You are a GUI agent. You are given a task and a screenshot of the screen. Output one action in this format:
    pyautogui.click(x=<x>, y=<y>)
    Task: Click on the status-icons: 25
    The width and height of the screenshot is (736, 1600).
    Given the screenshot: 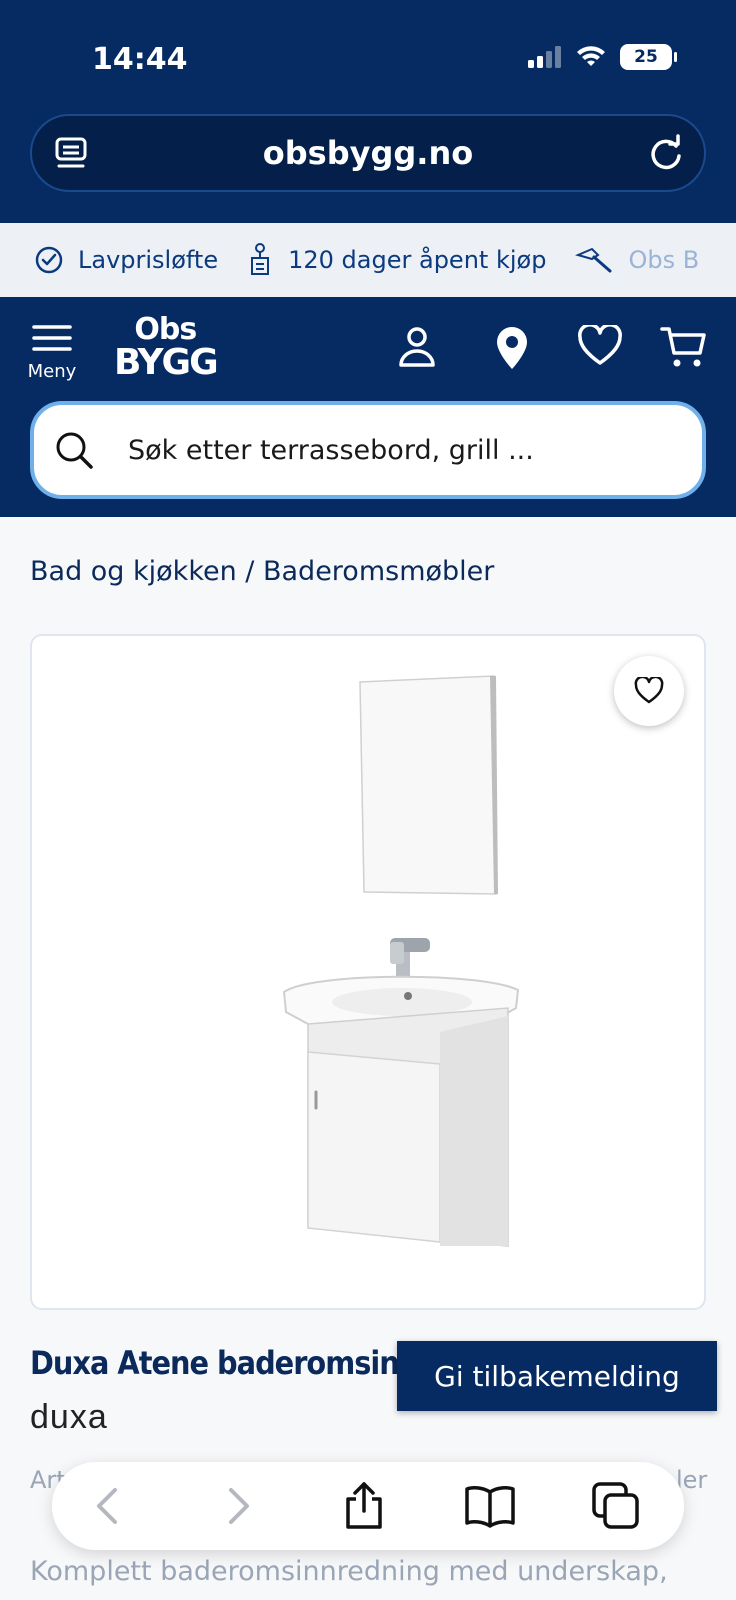 What is the action you would take?
    pyautogui.click(x=602, y=57)
    